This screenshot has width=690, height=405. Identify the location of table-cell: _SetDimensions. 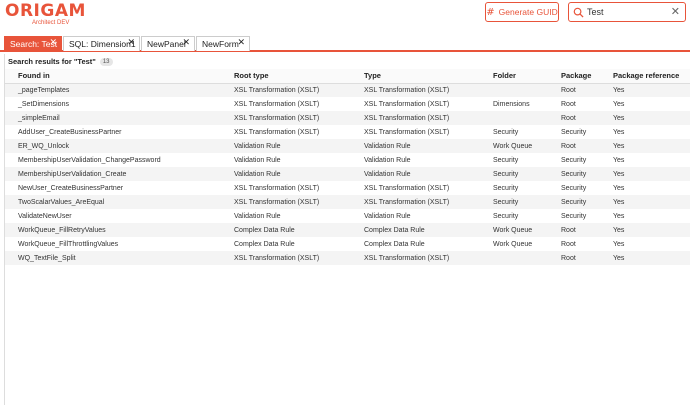
(113, 104).